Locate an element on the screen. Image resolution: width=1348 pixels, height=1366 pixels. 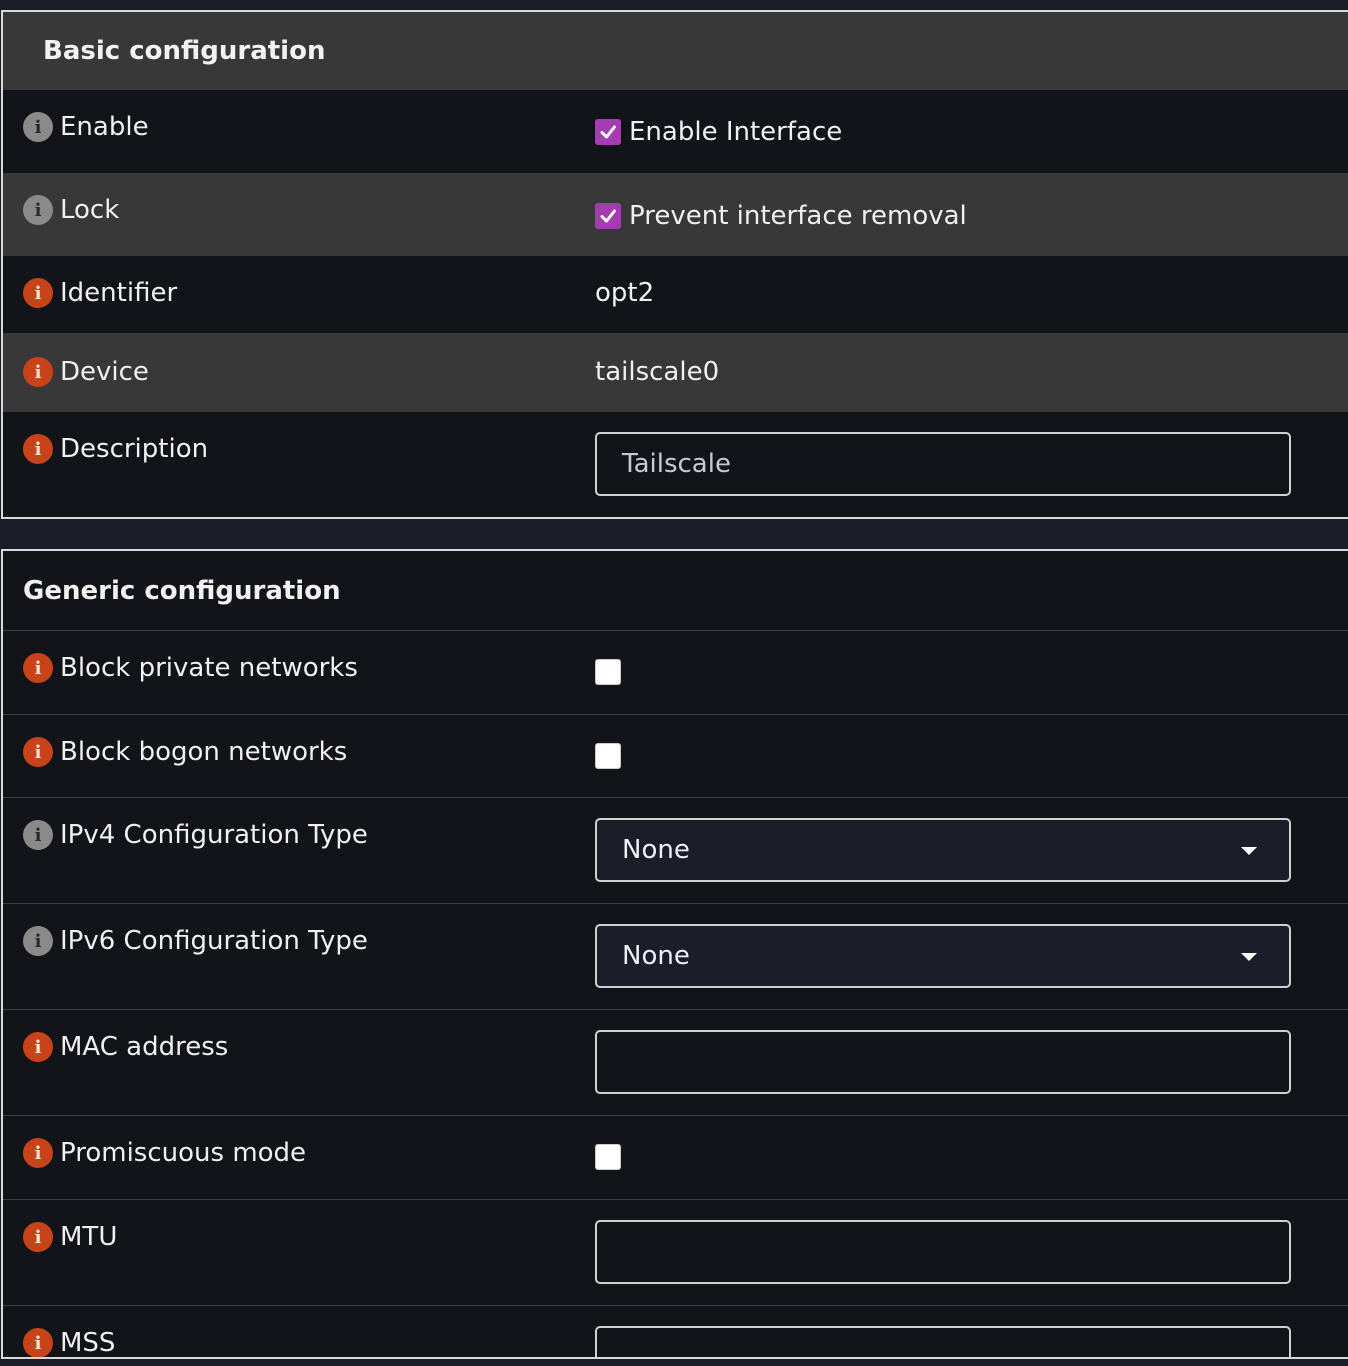
description-input: Tailscale is located at coordinates (943, 464).